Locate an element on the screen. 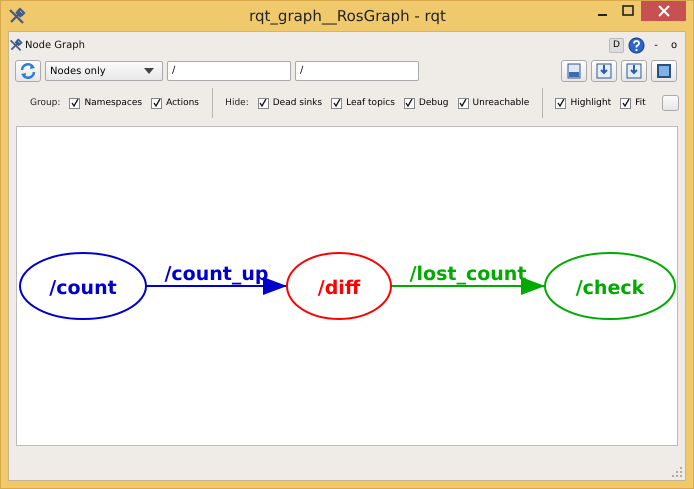 The image size is (694, 489). dock-control: - is located at coordinates (656, 45).